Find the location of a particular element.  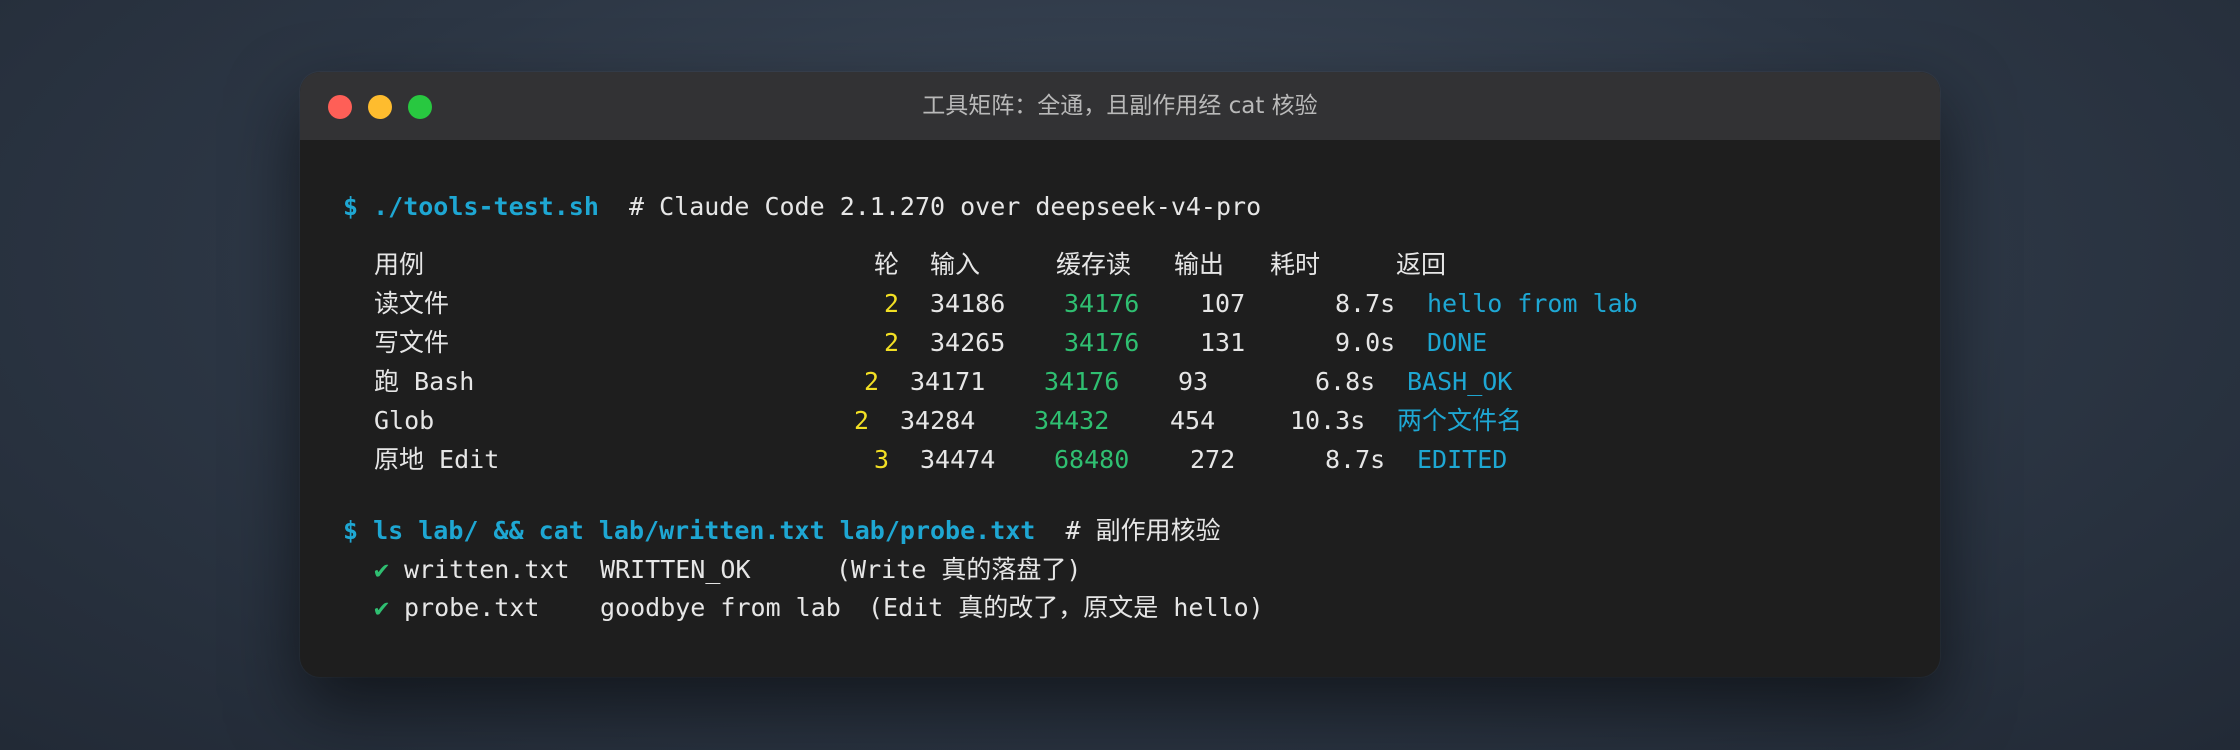

row-cache-read: 34432 is located at coordinates (1072, 420).